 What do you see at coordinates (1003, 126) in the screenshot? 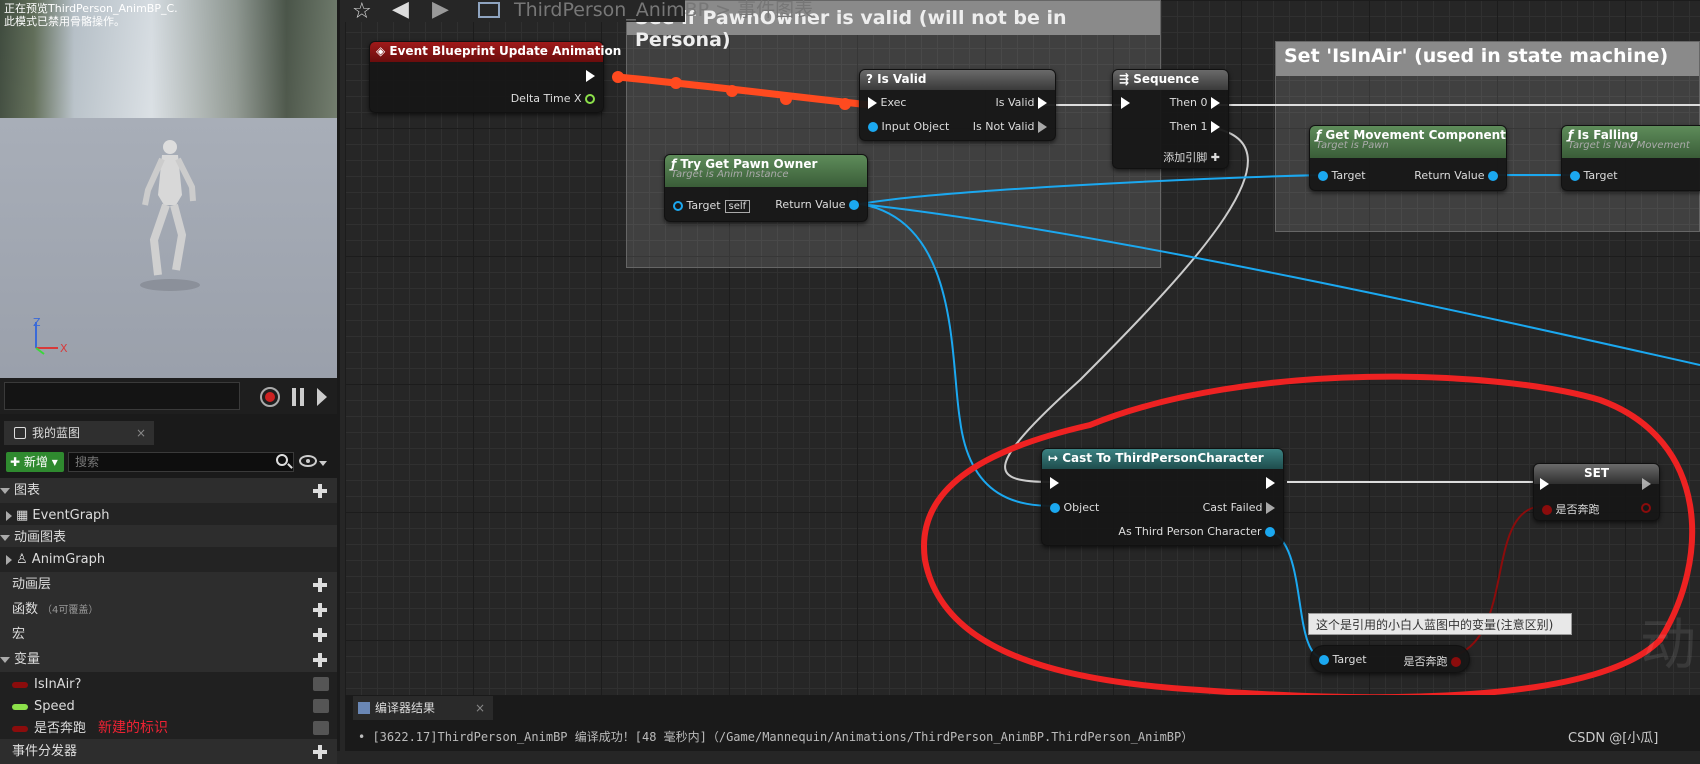
I see `pin-label: Is Not Valid` at bounding box center [1003, 126].